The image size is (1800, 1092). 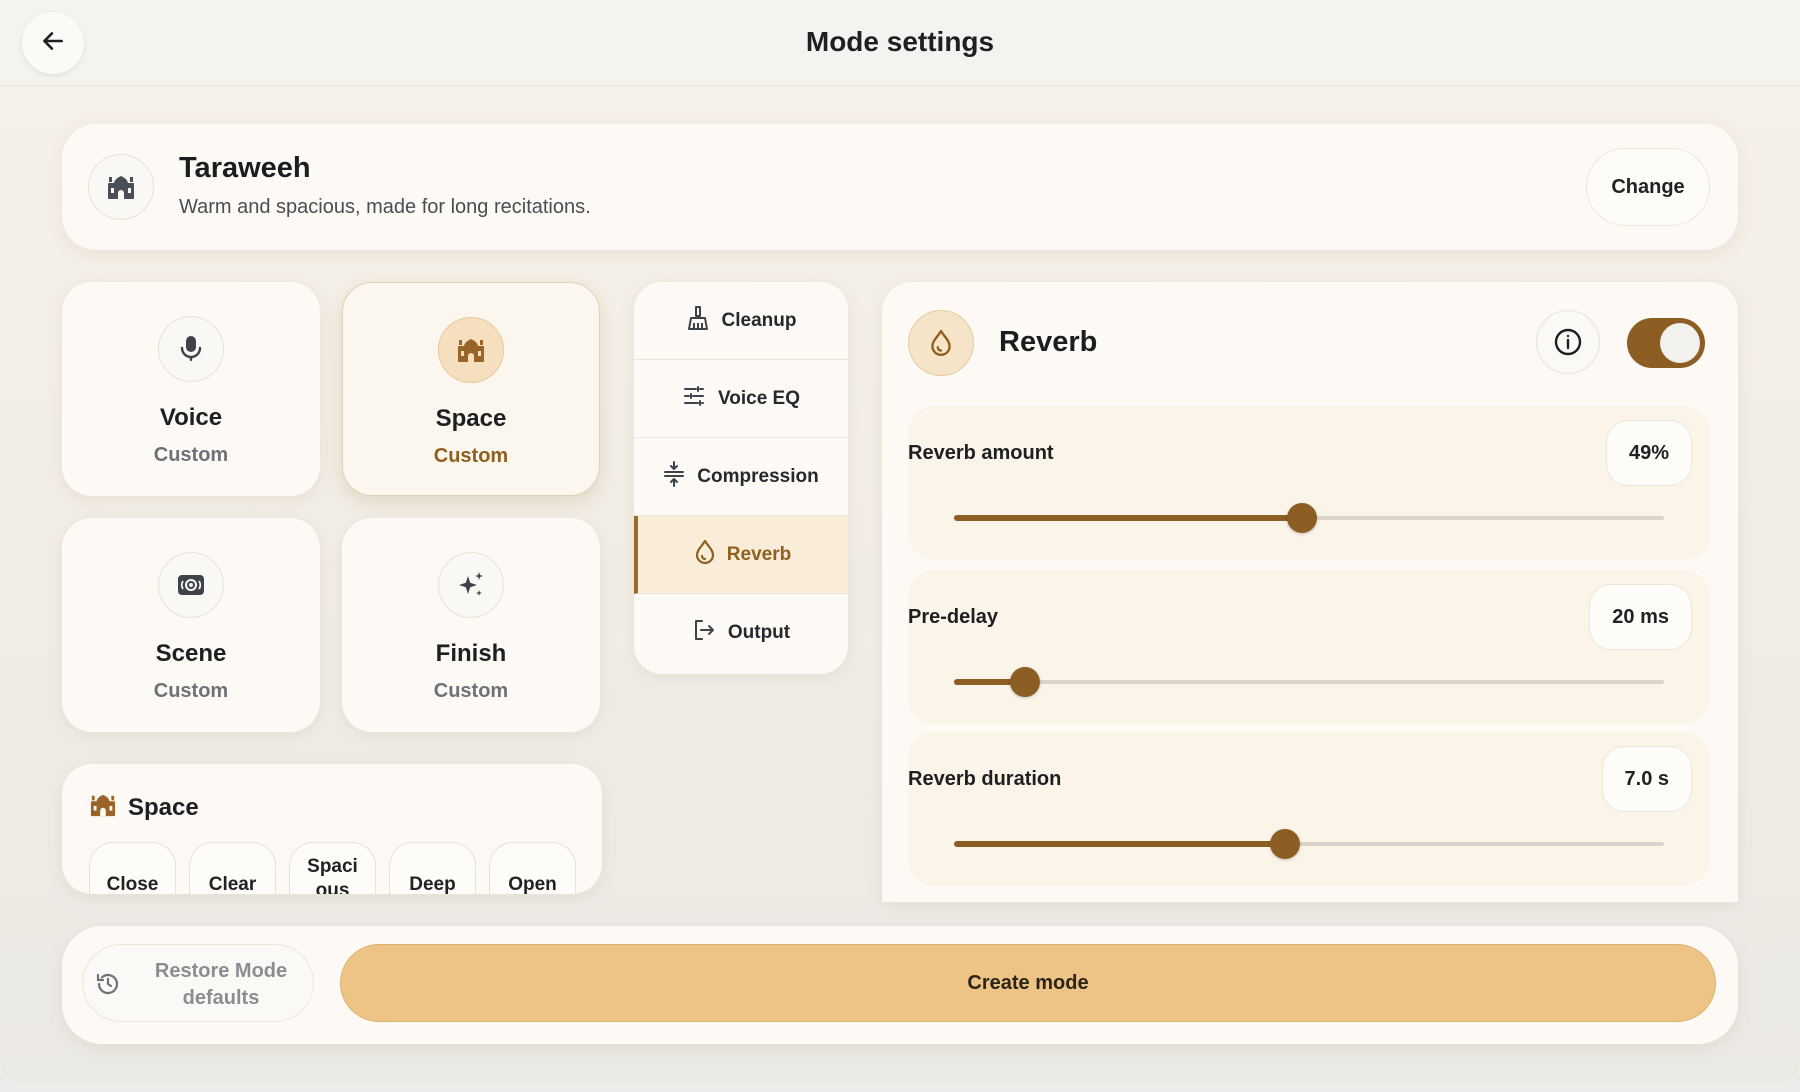 I want to click on category-title: Voice, so click(x=191, y=417).